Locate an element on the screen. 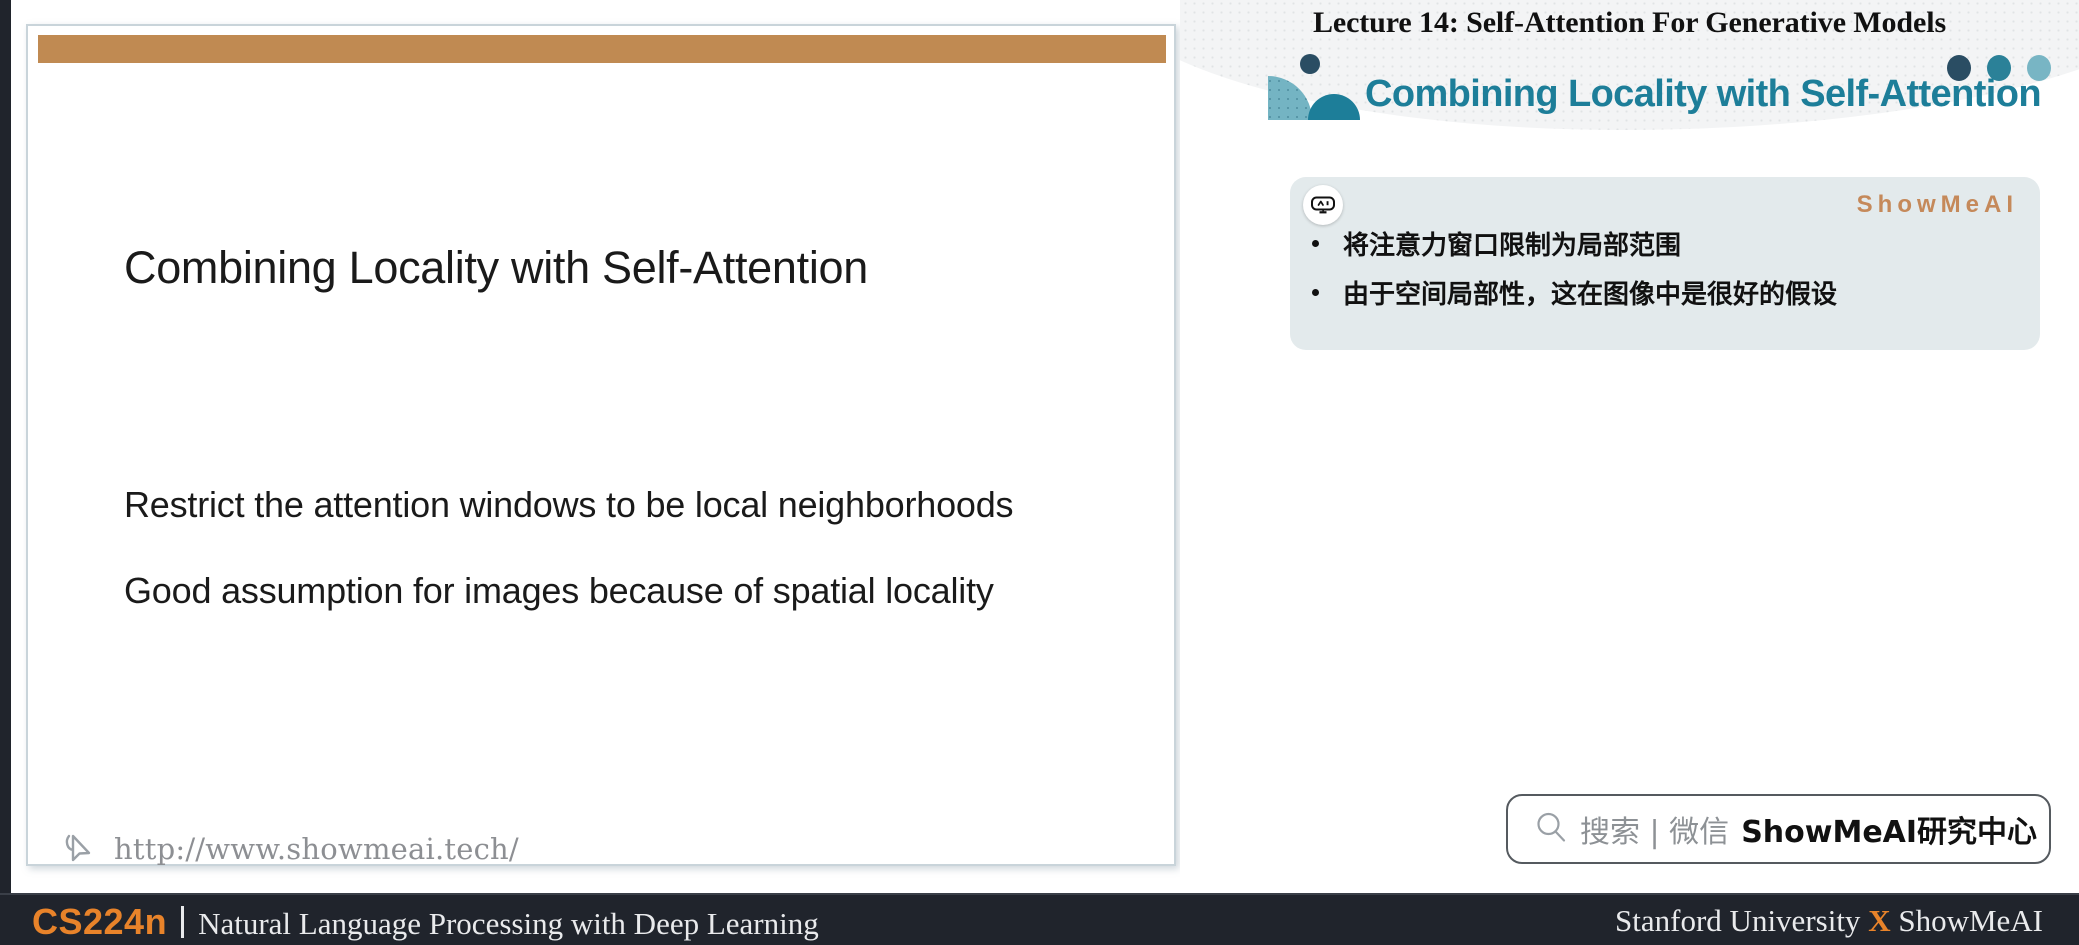 The image size is (2079, 945). footer-attribution-prefix: Stanford University is located at coordinates (1742, 920).